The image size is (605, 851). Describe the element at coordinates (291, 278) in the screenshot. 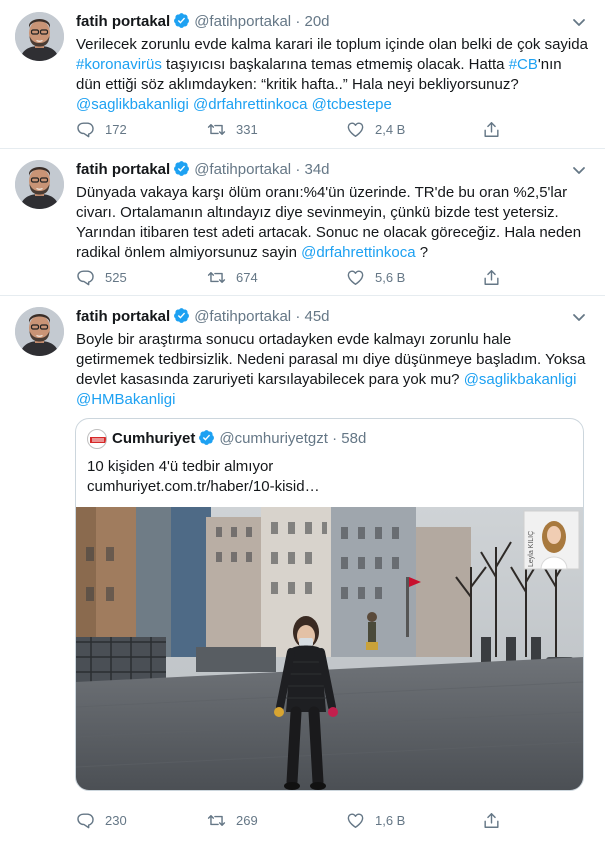

I see `tweet-actions: 525 674 5,6 B` at that location.